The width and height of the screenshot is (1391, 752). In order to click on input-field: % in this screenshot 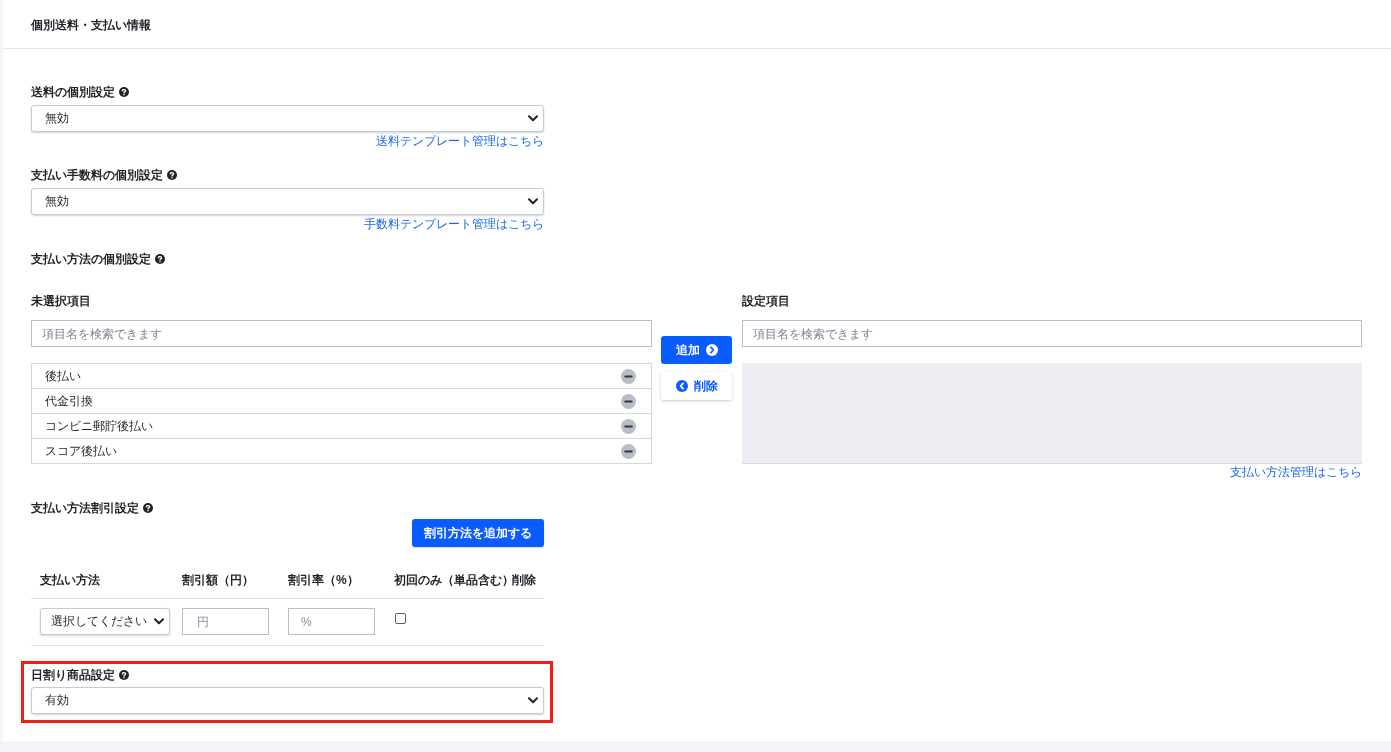, I will do `click(331, 621)`.